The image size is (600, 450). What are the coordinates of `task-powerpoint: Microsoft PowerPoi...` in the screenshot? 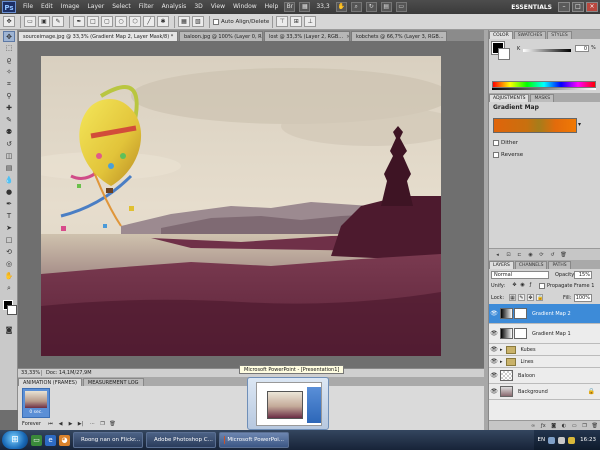 It's located at (254, 440).